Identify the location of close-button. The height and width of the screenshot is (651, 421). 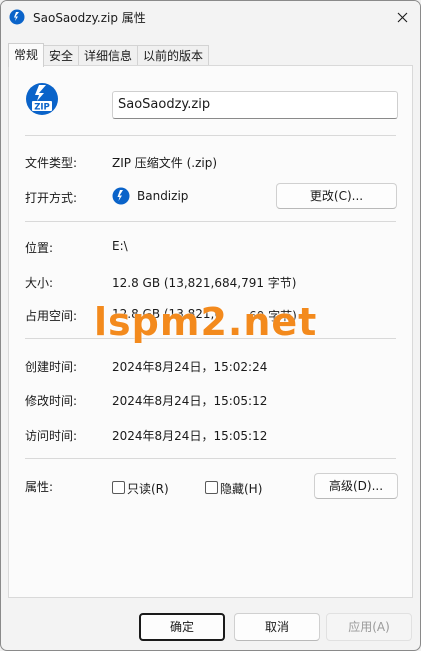
(402, 17).